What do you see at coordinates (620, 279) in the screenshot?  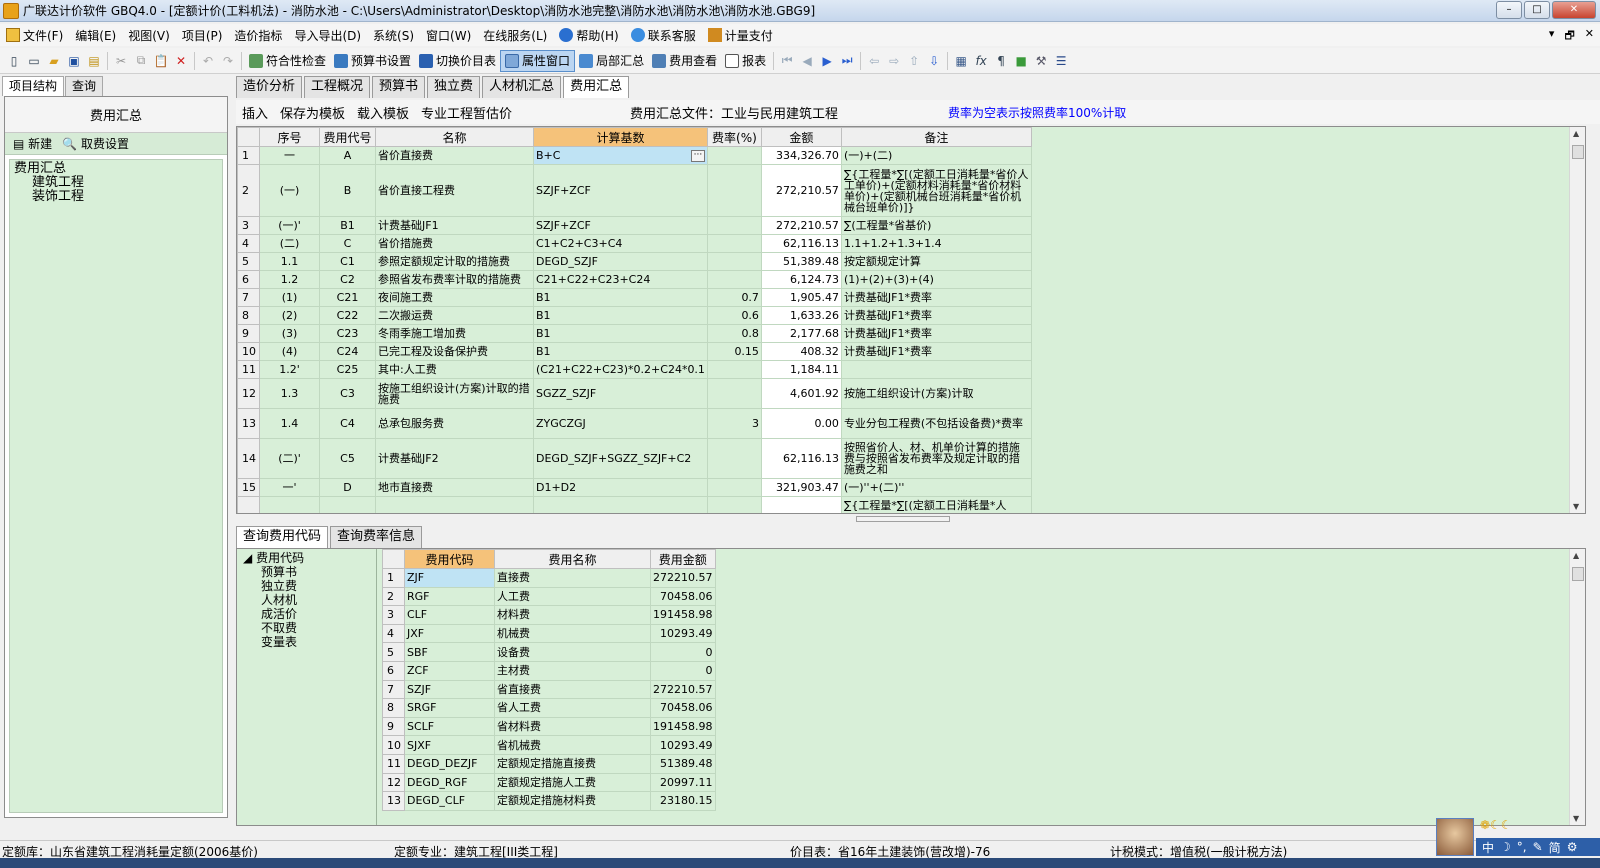 I see `cell-base: C21+C22+C23+C24` at bounding box center [620, 279].